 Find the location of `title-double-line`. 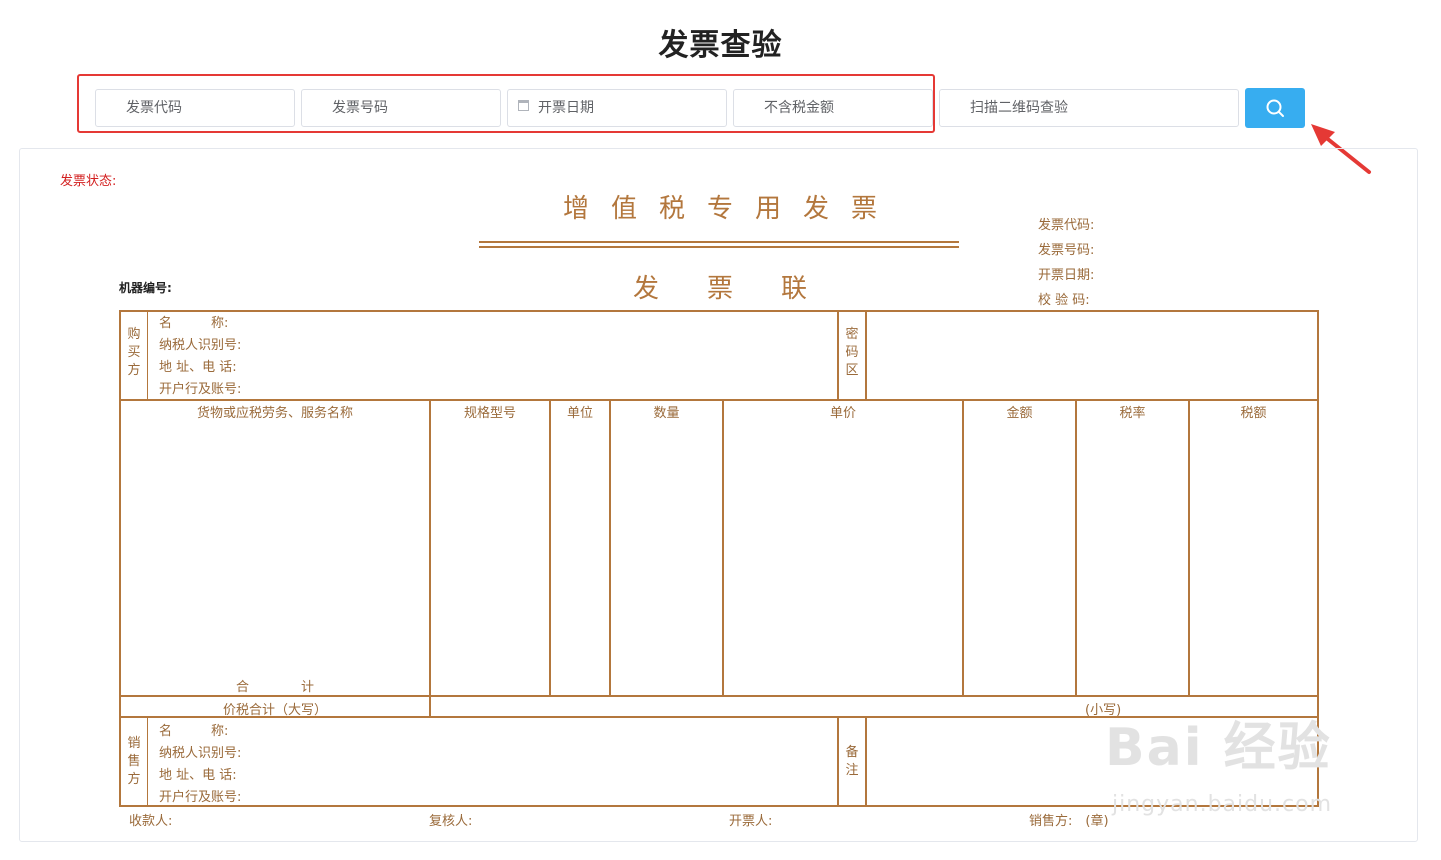

title-double-line is located at coordinates (719, 244).